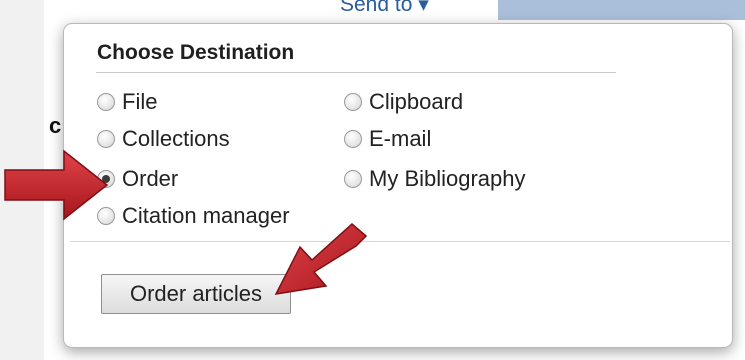 The image size is (745, 360). Describe the element at coordinates (140, 101) in the screenshot. I see `option-file-label: File` at that location.